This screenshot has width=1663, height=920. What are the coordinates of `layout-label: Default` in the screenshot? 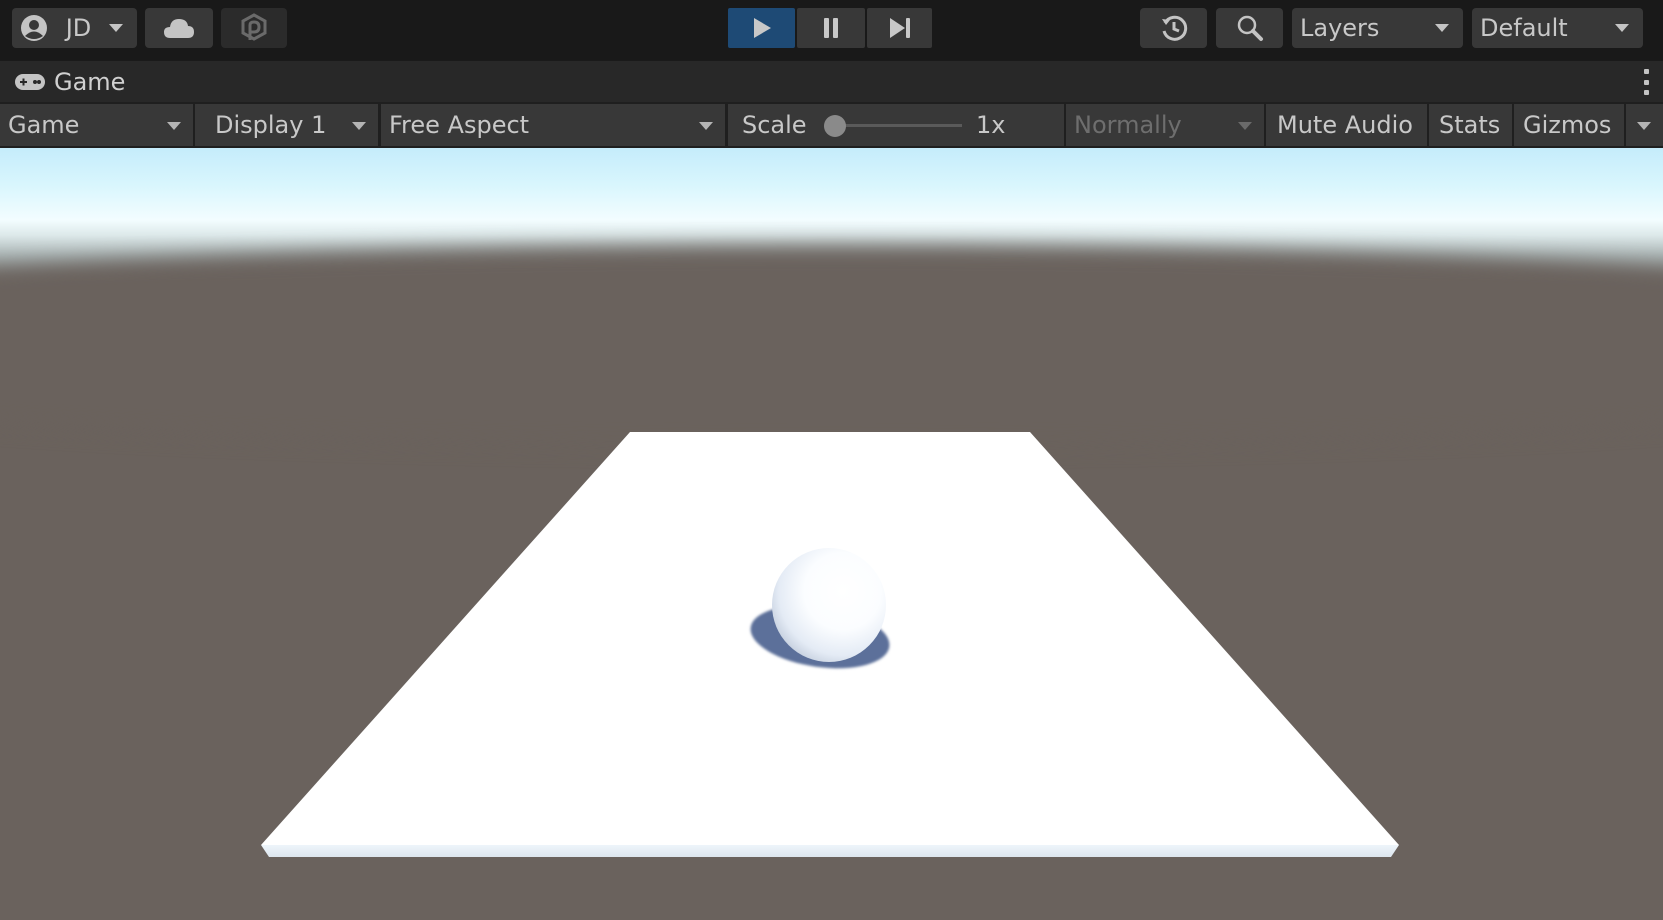 It's located at (1524, 28).